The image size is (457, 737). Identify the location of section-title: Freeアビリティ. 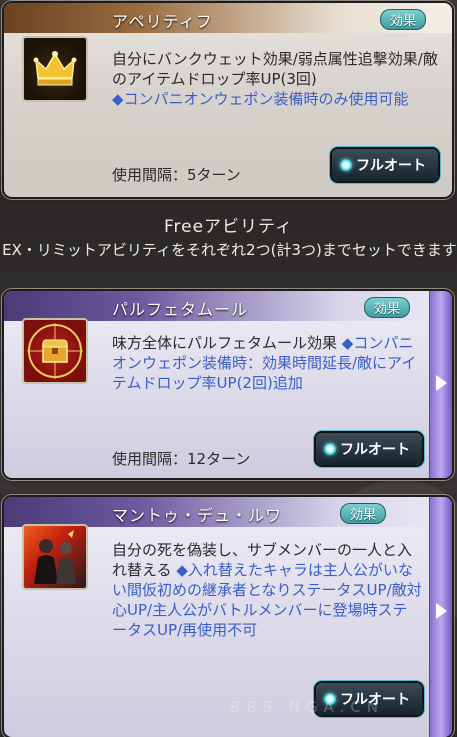
(228, 227).